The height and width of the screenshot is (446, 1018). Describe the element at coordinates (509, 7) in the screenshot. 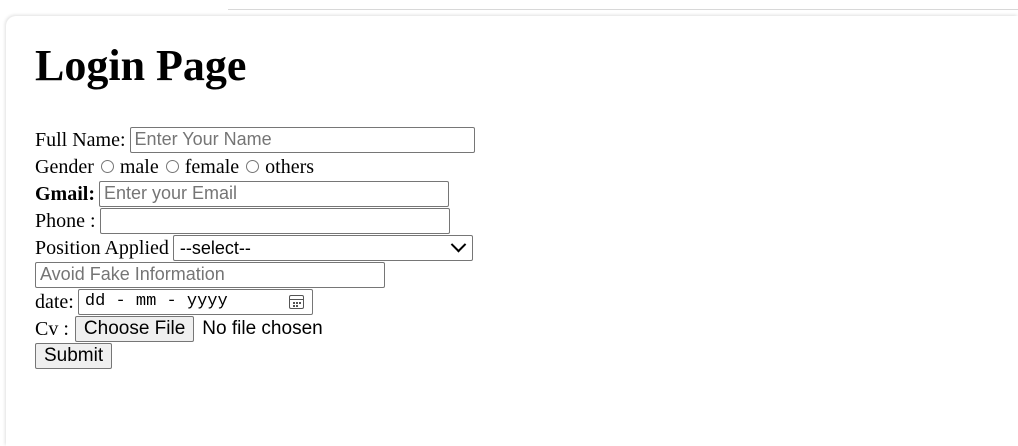

I see `browser-tab-strip` at that location.